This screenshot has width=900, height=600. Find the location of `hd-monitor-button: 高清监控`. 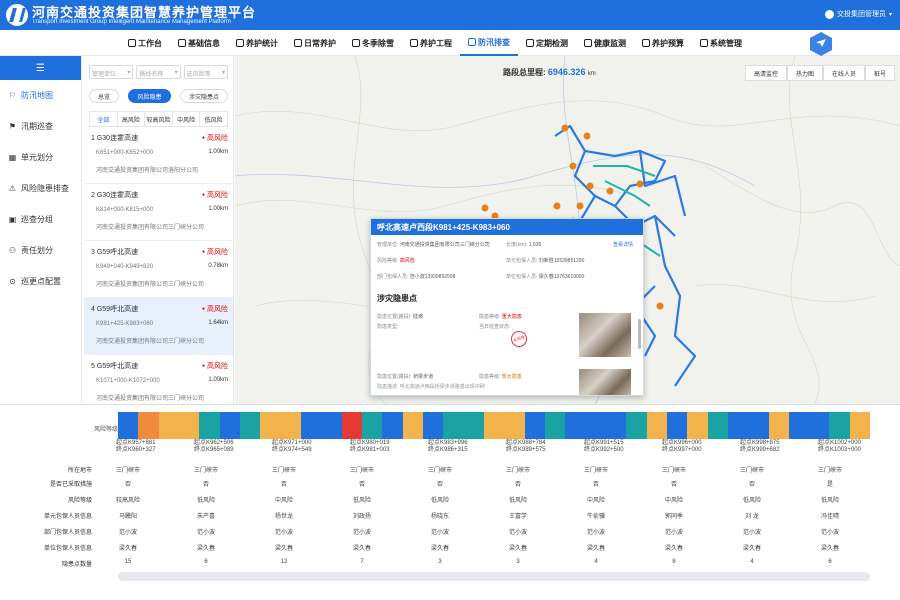

hd-monitor-button: 高清监控 is located at coordinates (765, 73).